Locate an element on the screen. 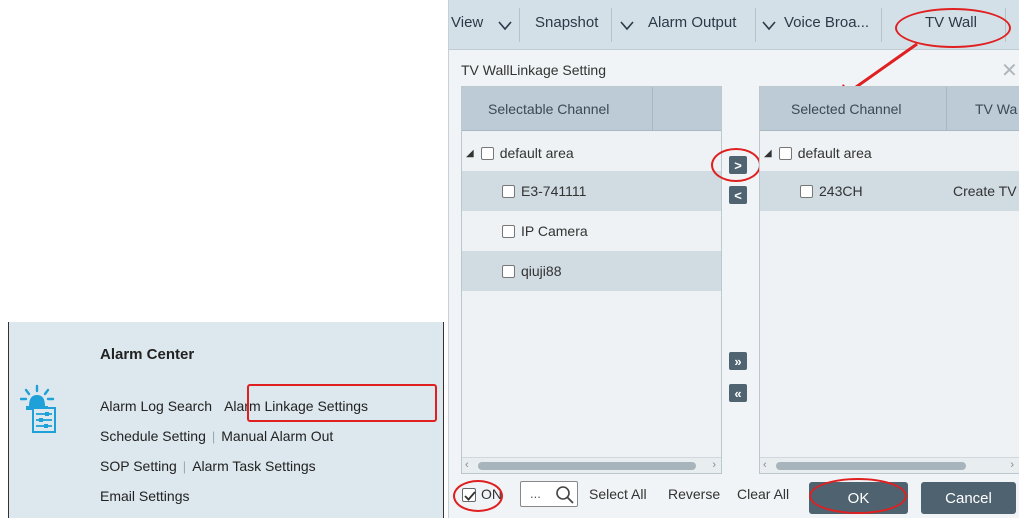 Image resolution: width=1019 pixels, height=518 pixels. list-item: 243CH Create TV is located at coordinates (889, 191).